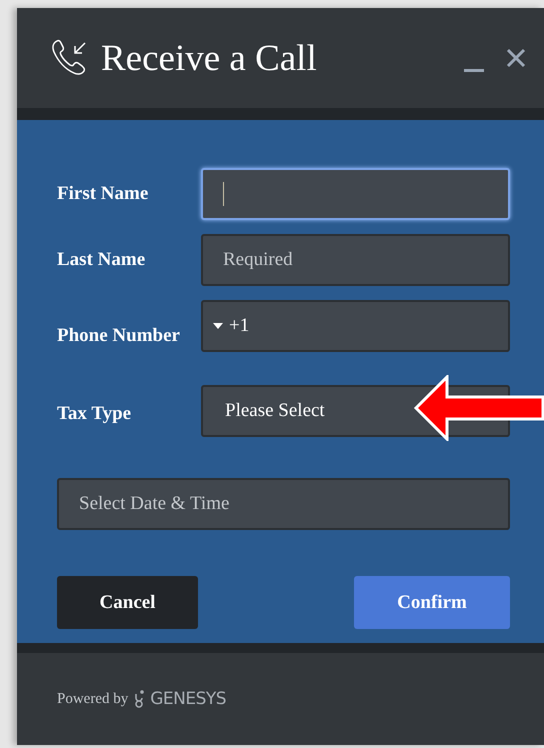  Describe the element at coordinates (119, 335) in the screenshot. I see `field-label: Phone Number` at that location.